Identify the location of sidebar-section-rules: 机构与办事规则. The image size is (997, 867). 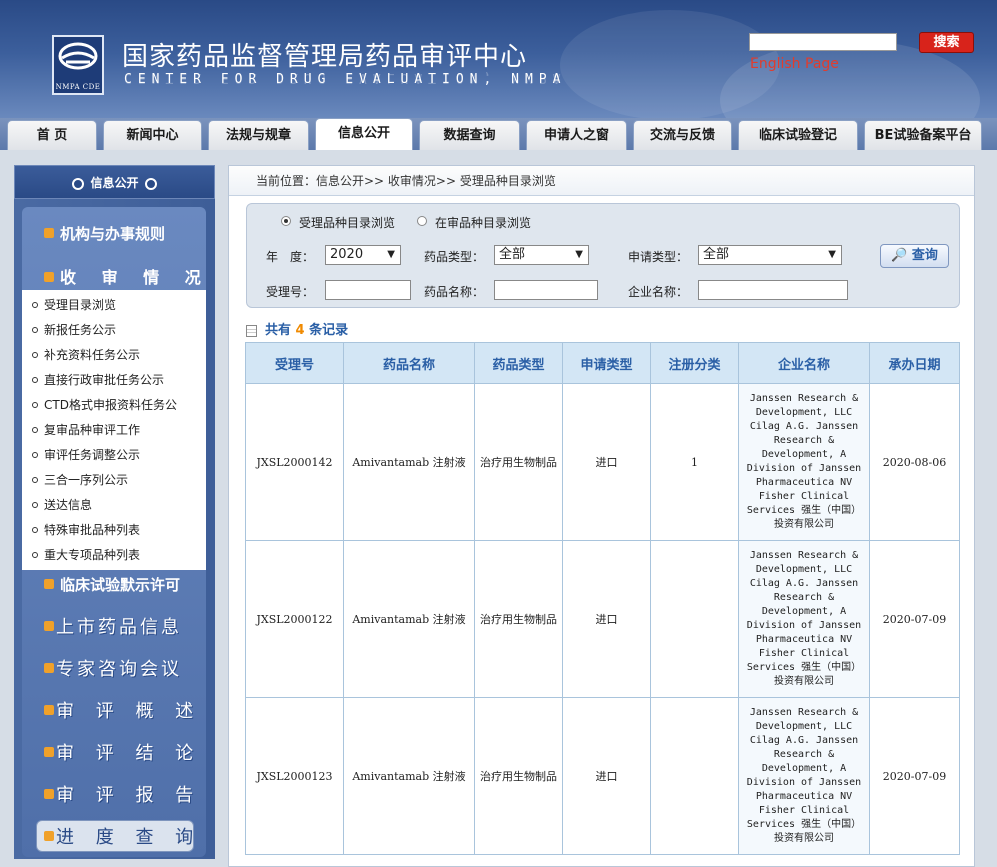
(104, 233).